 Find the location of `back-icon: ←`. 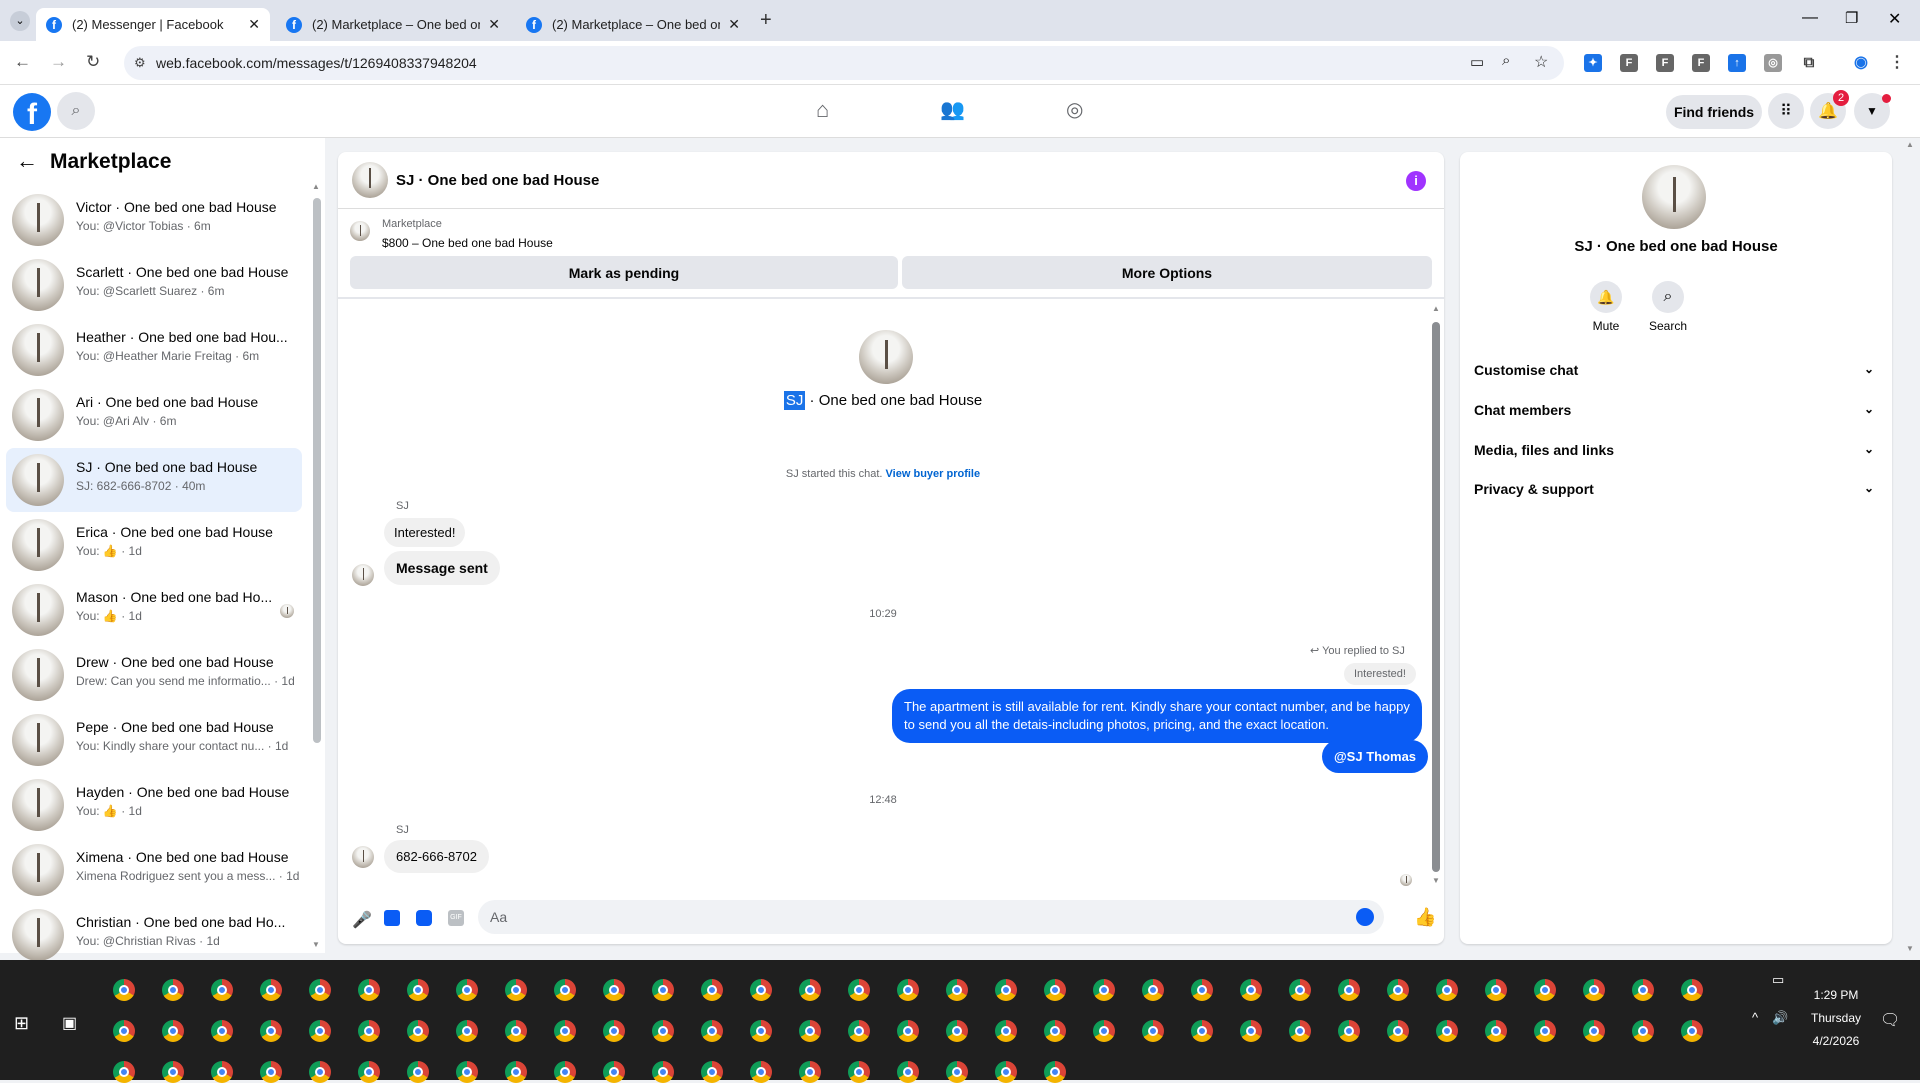

back-icon: ← is located at coordinates (22, 62).